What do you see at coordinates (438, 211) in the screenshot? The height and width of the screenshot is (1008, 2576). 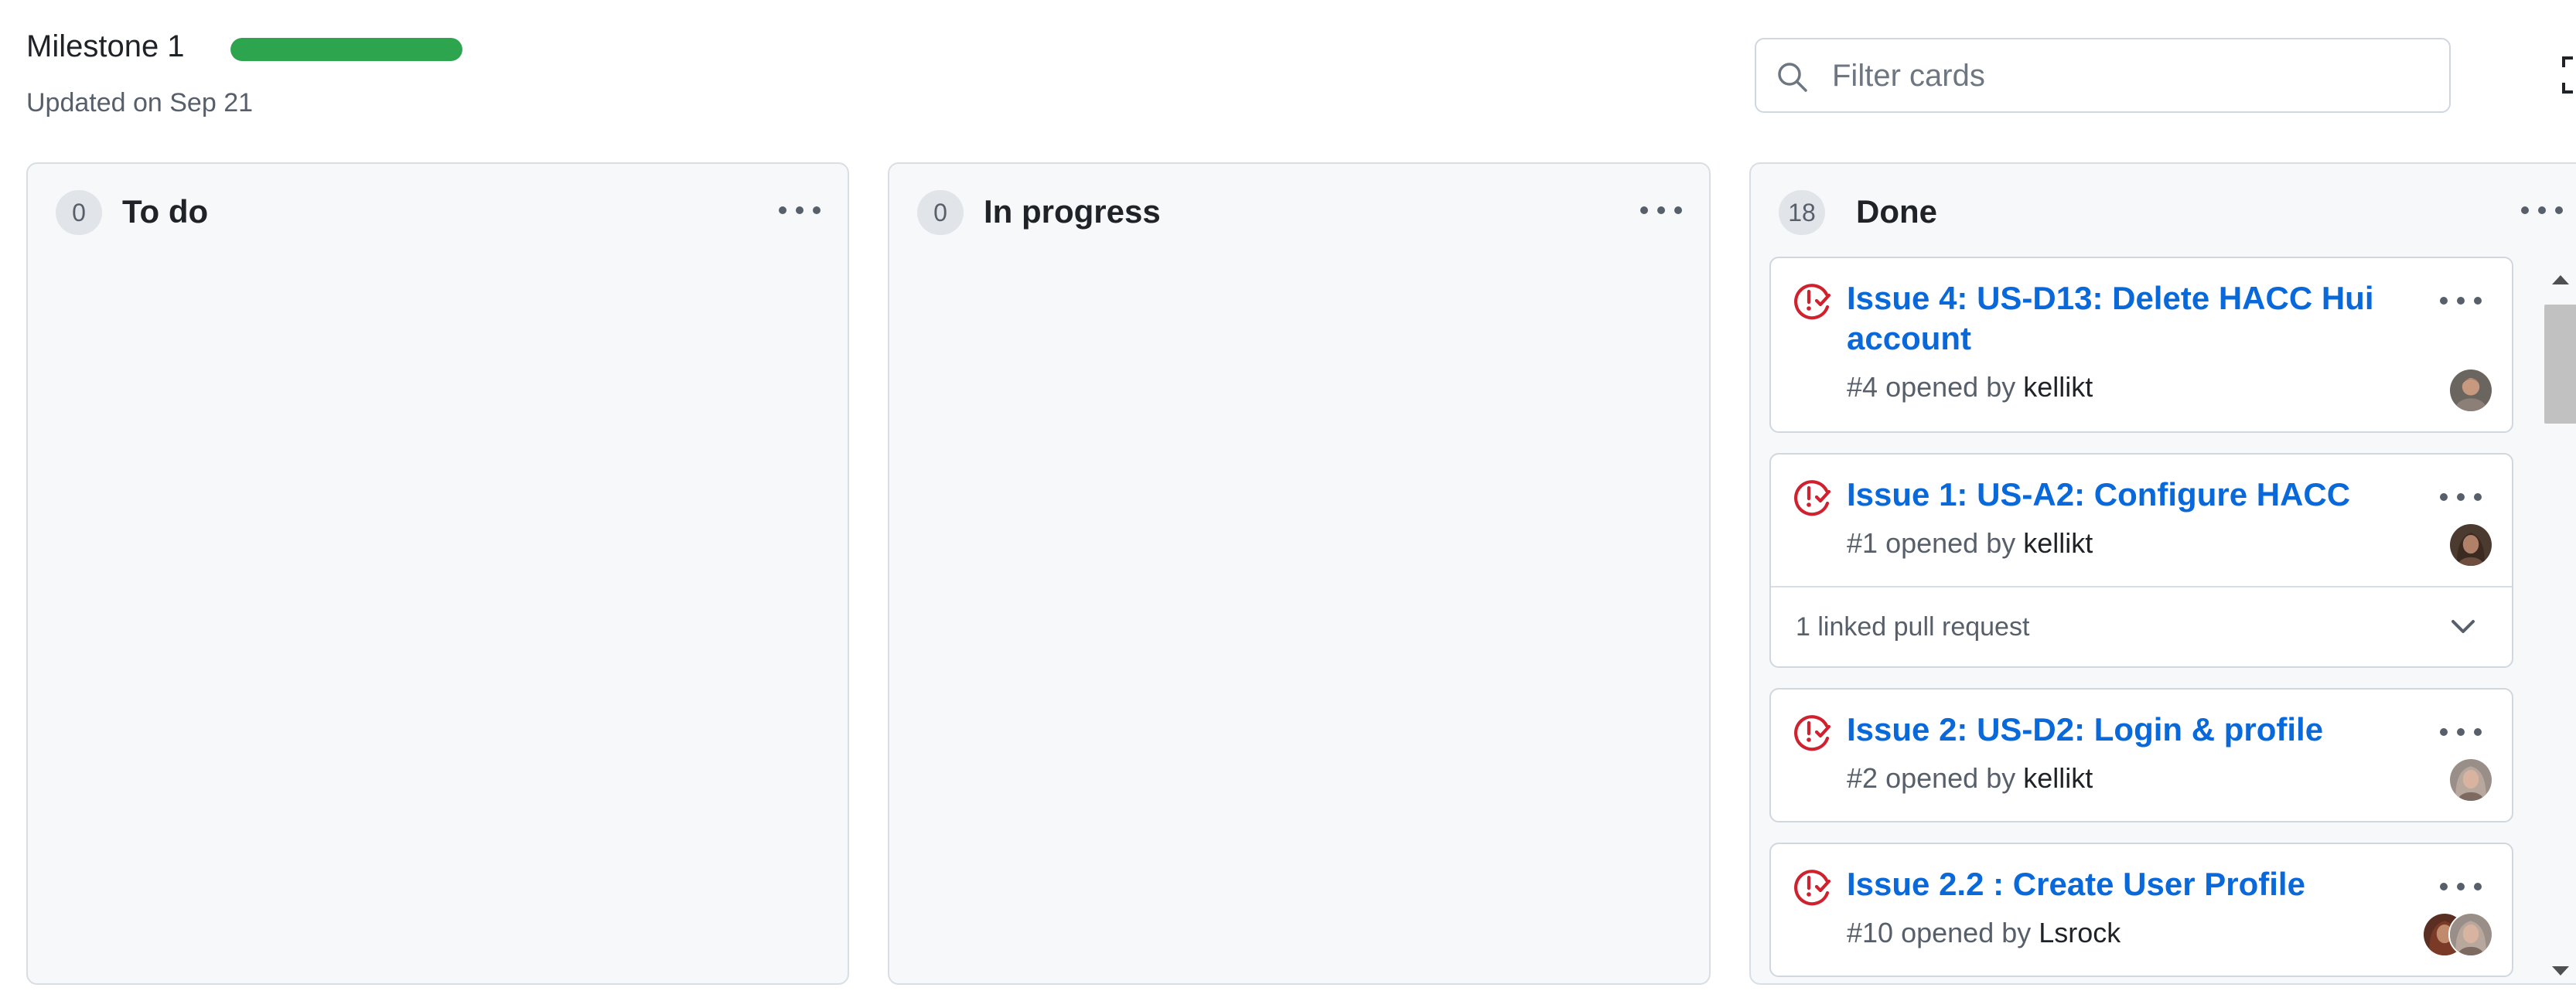 I see `column-header: 0 To do` at bounding box center [438, 211].